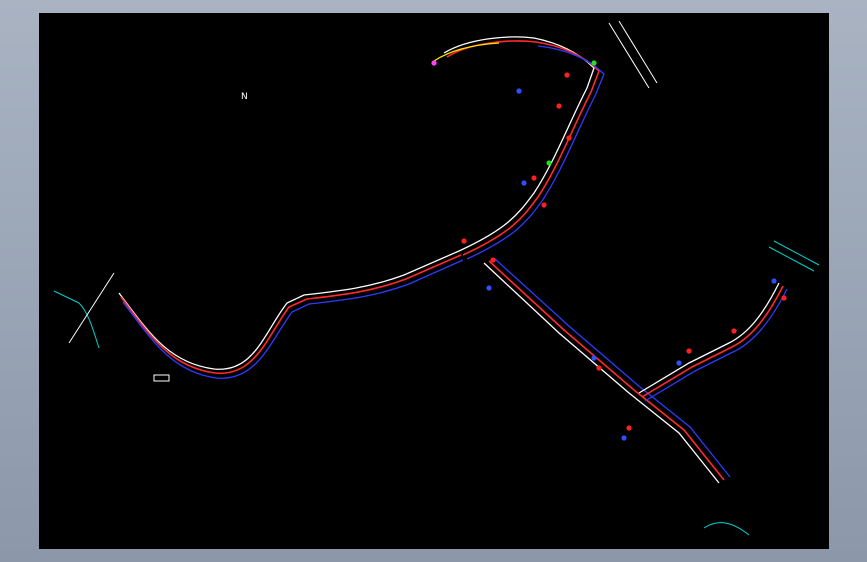  I want to click on north-arrow-label: N, so click(244, 97).